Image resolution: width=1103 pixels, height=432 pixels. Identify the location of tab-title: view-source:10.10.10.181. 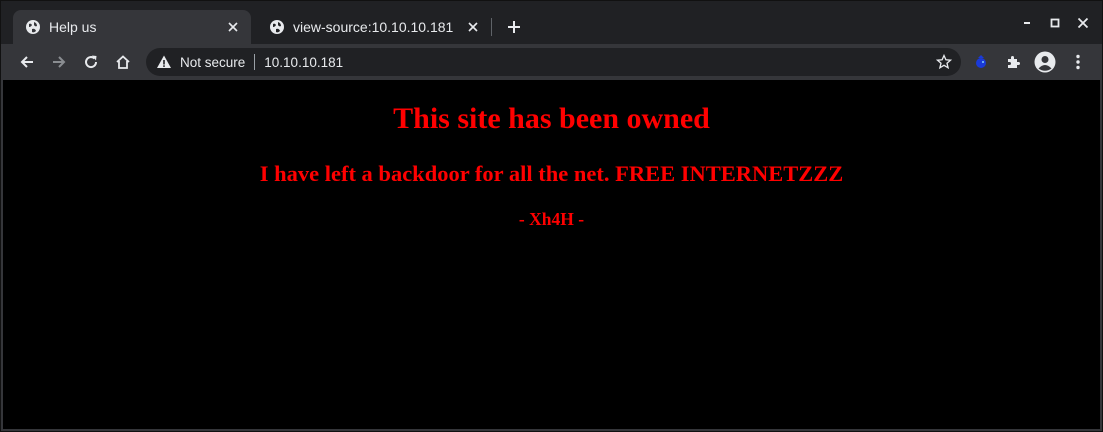
(373, 27).